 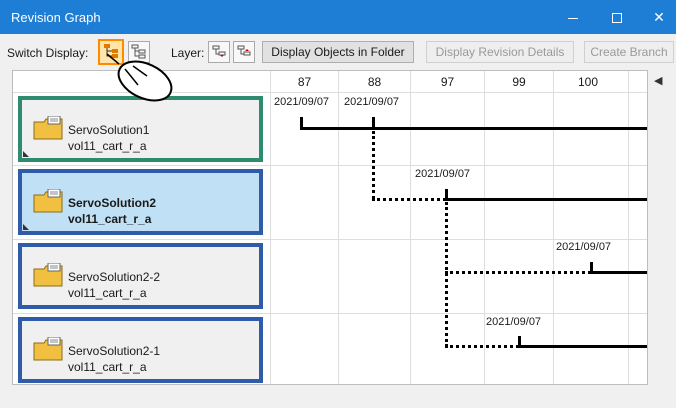 What do you see at coordinates (114, 277) in the screenshot?
I see `revision-name: ServoSolution2-2` at bounding box center [114, 277].